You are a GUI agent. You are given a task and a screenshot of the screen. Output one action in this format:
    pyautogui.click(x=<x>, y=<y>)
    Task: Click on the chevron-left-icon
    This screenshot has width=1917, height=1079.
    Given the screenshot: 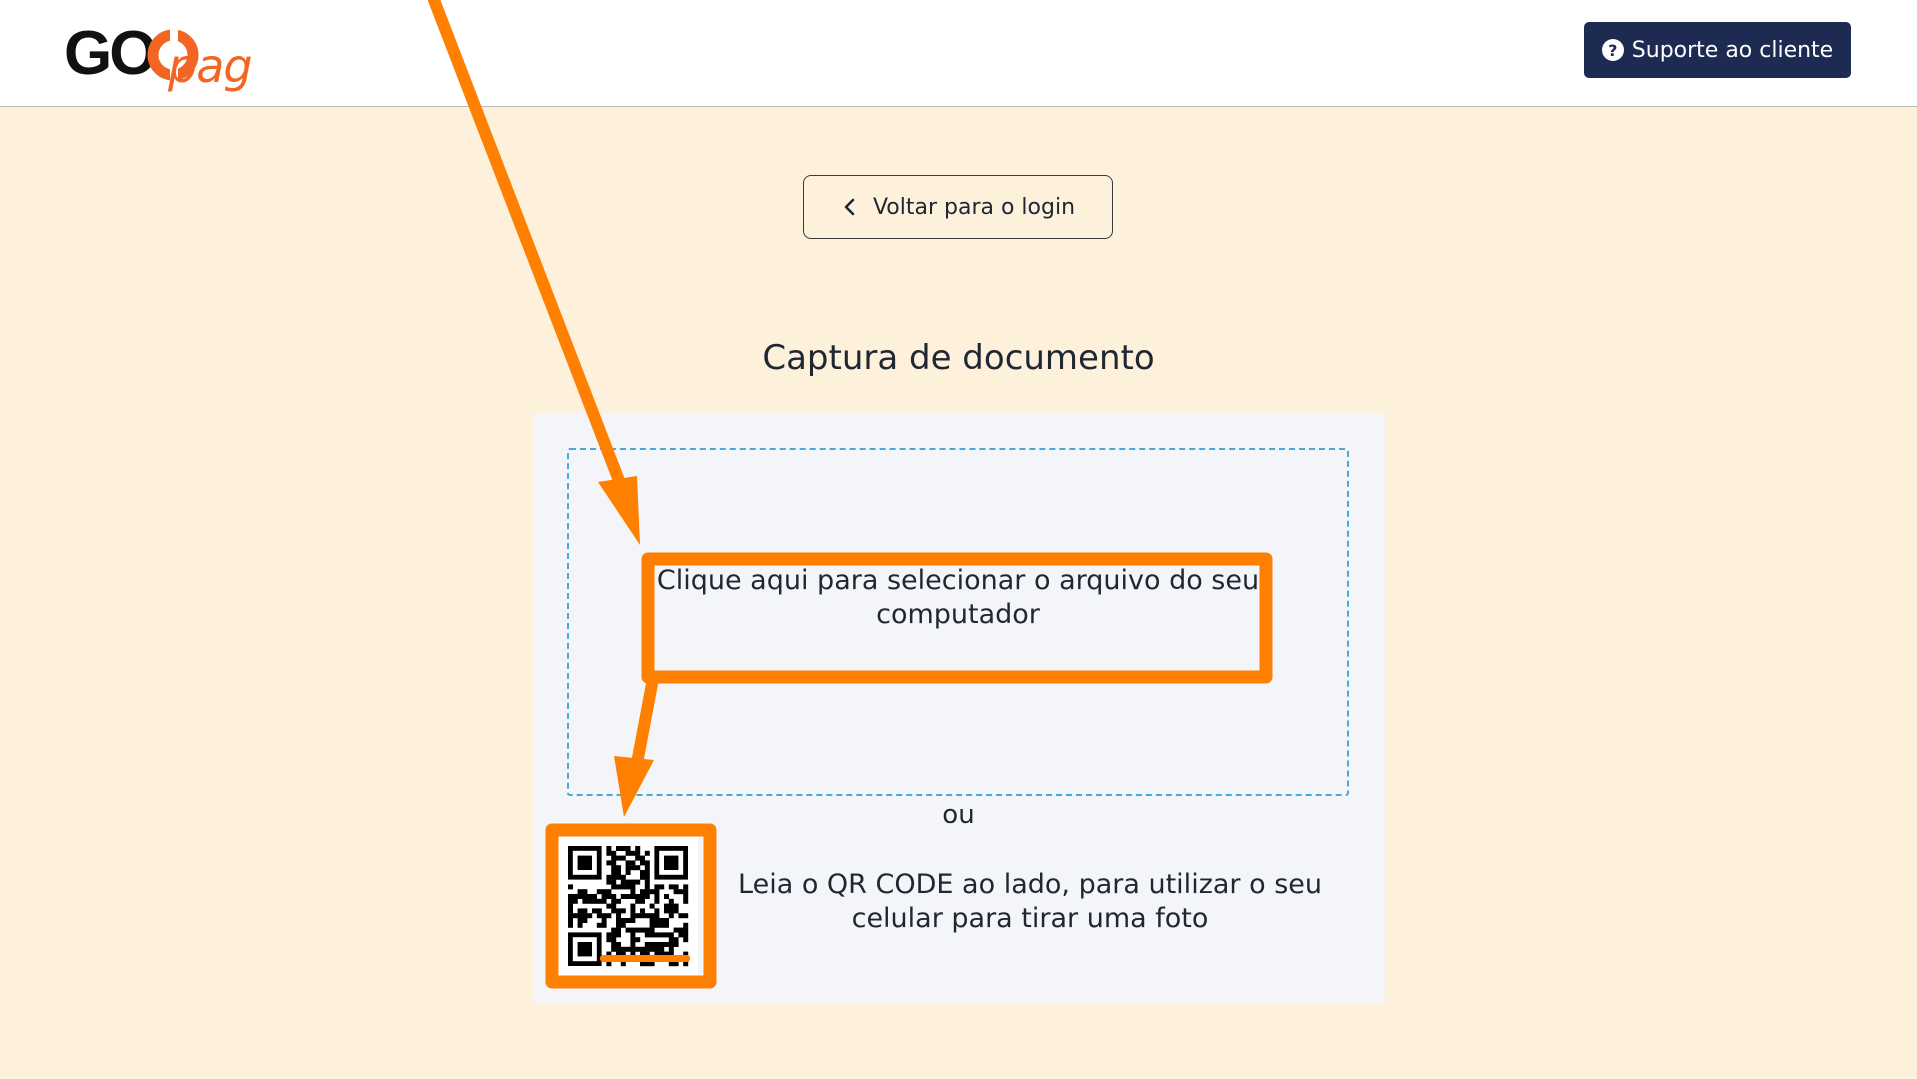 What is the action you would take?
    pyautogui.click(x=849, y=207)
    